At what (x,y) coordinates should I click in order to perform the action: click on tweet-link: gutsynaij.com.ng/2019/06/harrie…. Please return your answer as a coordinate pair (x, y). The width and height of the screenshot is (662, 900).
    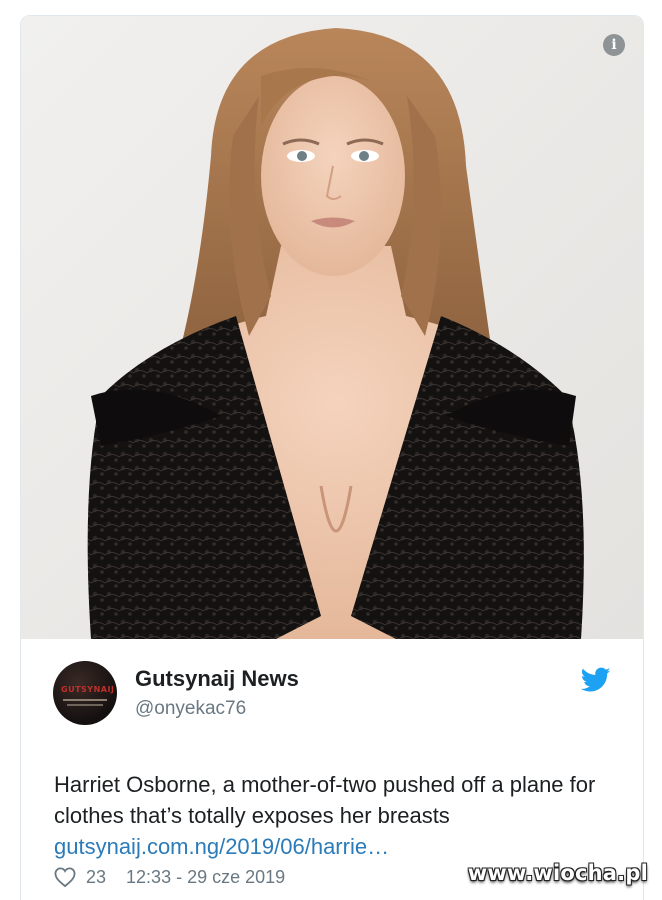
    Looking at the image, I should click on (221, 846).